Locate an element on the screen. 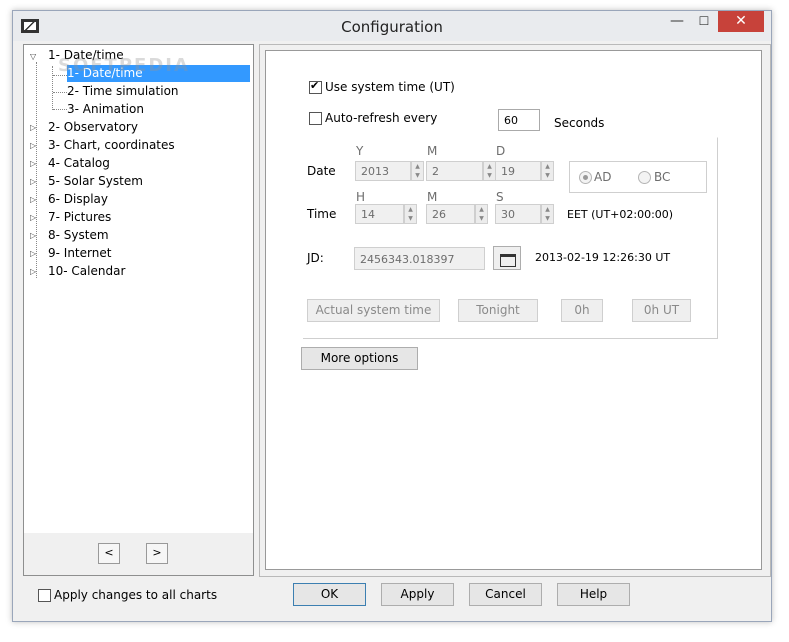 This screenshot has height=642, width=789. auto-refresh-checkbox is located at coordinates (315, 118).